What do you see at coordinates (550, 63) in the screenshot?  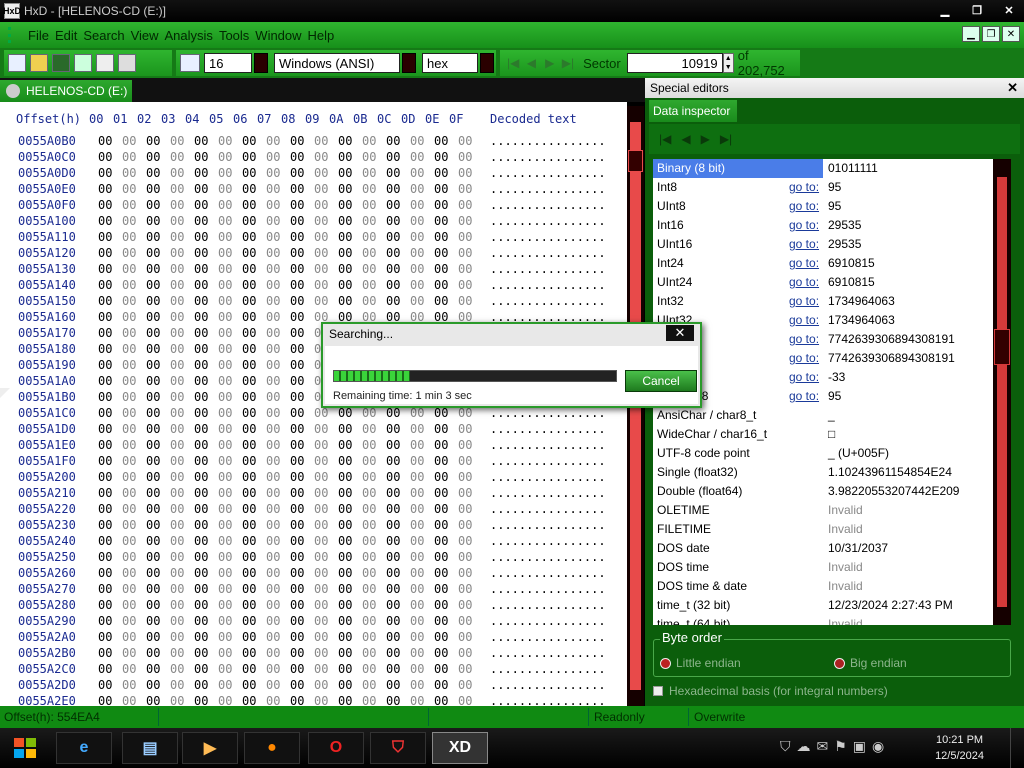 I see `next-sector-icon: ▶` at bounding box center [550, 63].